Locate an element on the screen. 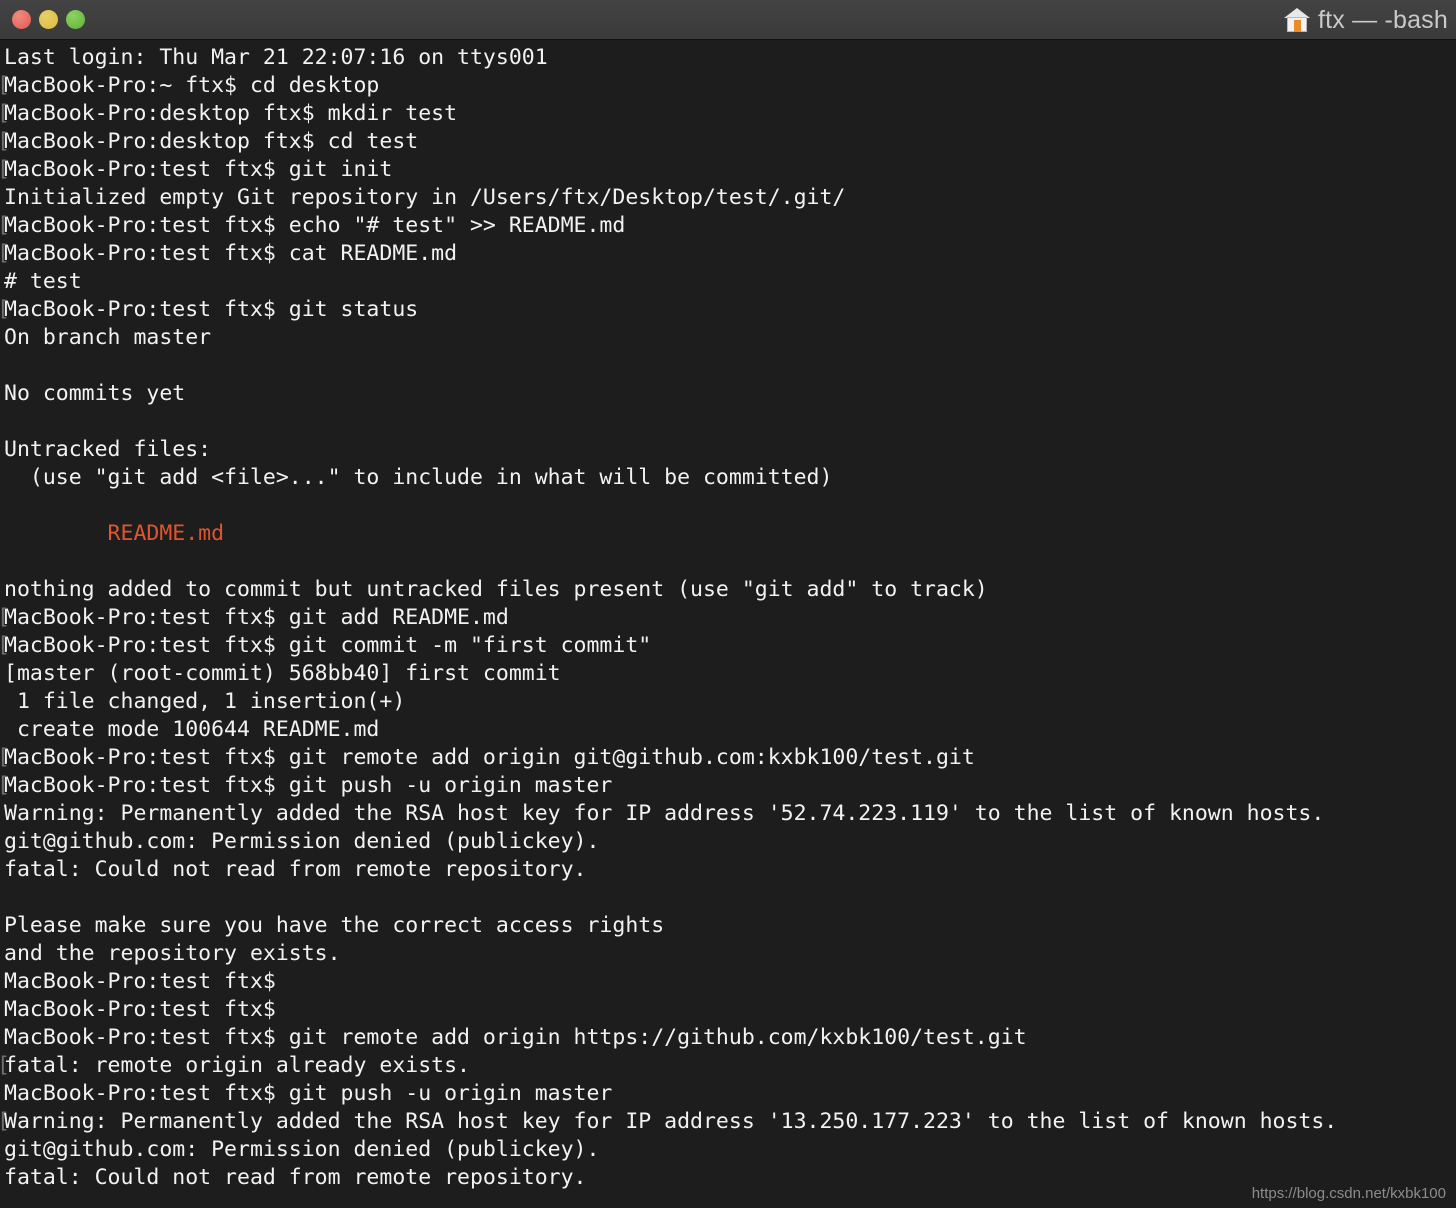 This screenshot has width=1456, height=1208. terminal-line: MacBook-Pro:test ftx$ git init is located at coordinates (728, 170).